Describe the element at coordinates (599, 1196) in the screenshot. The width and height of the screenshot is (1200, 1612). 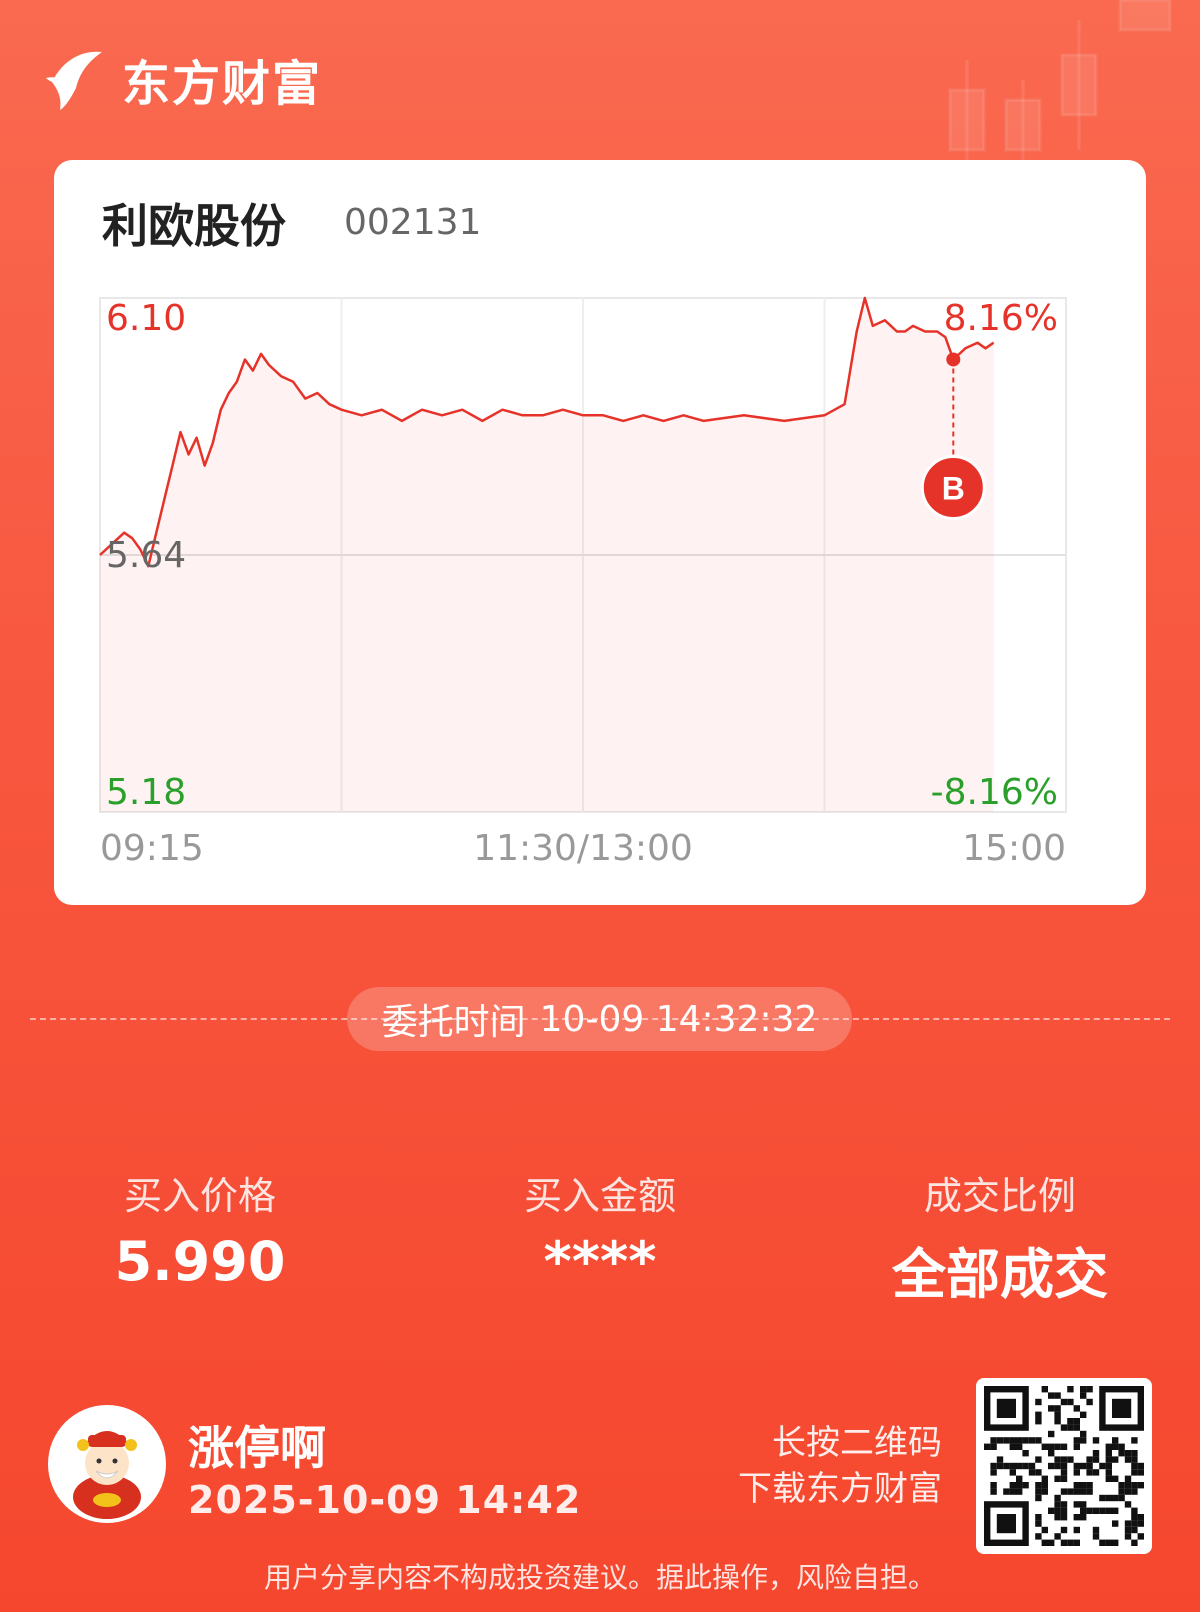
I see `stat-label: 买入金额` at that location.